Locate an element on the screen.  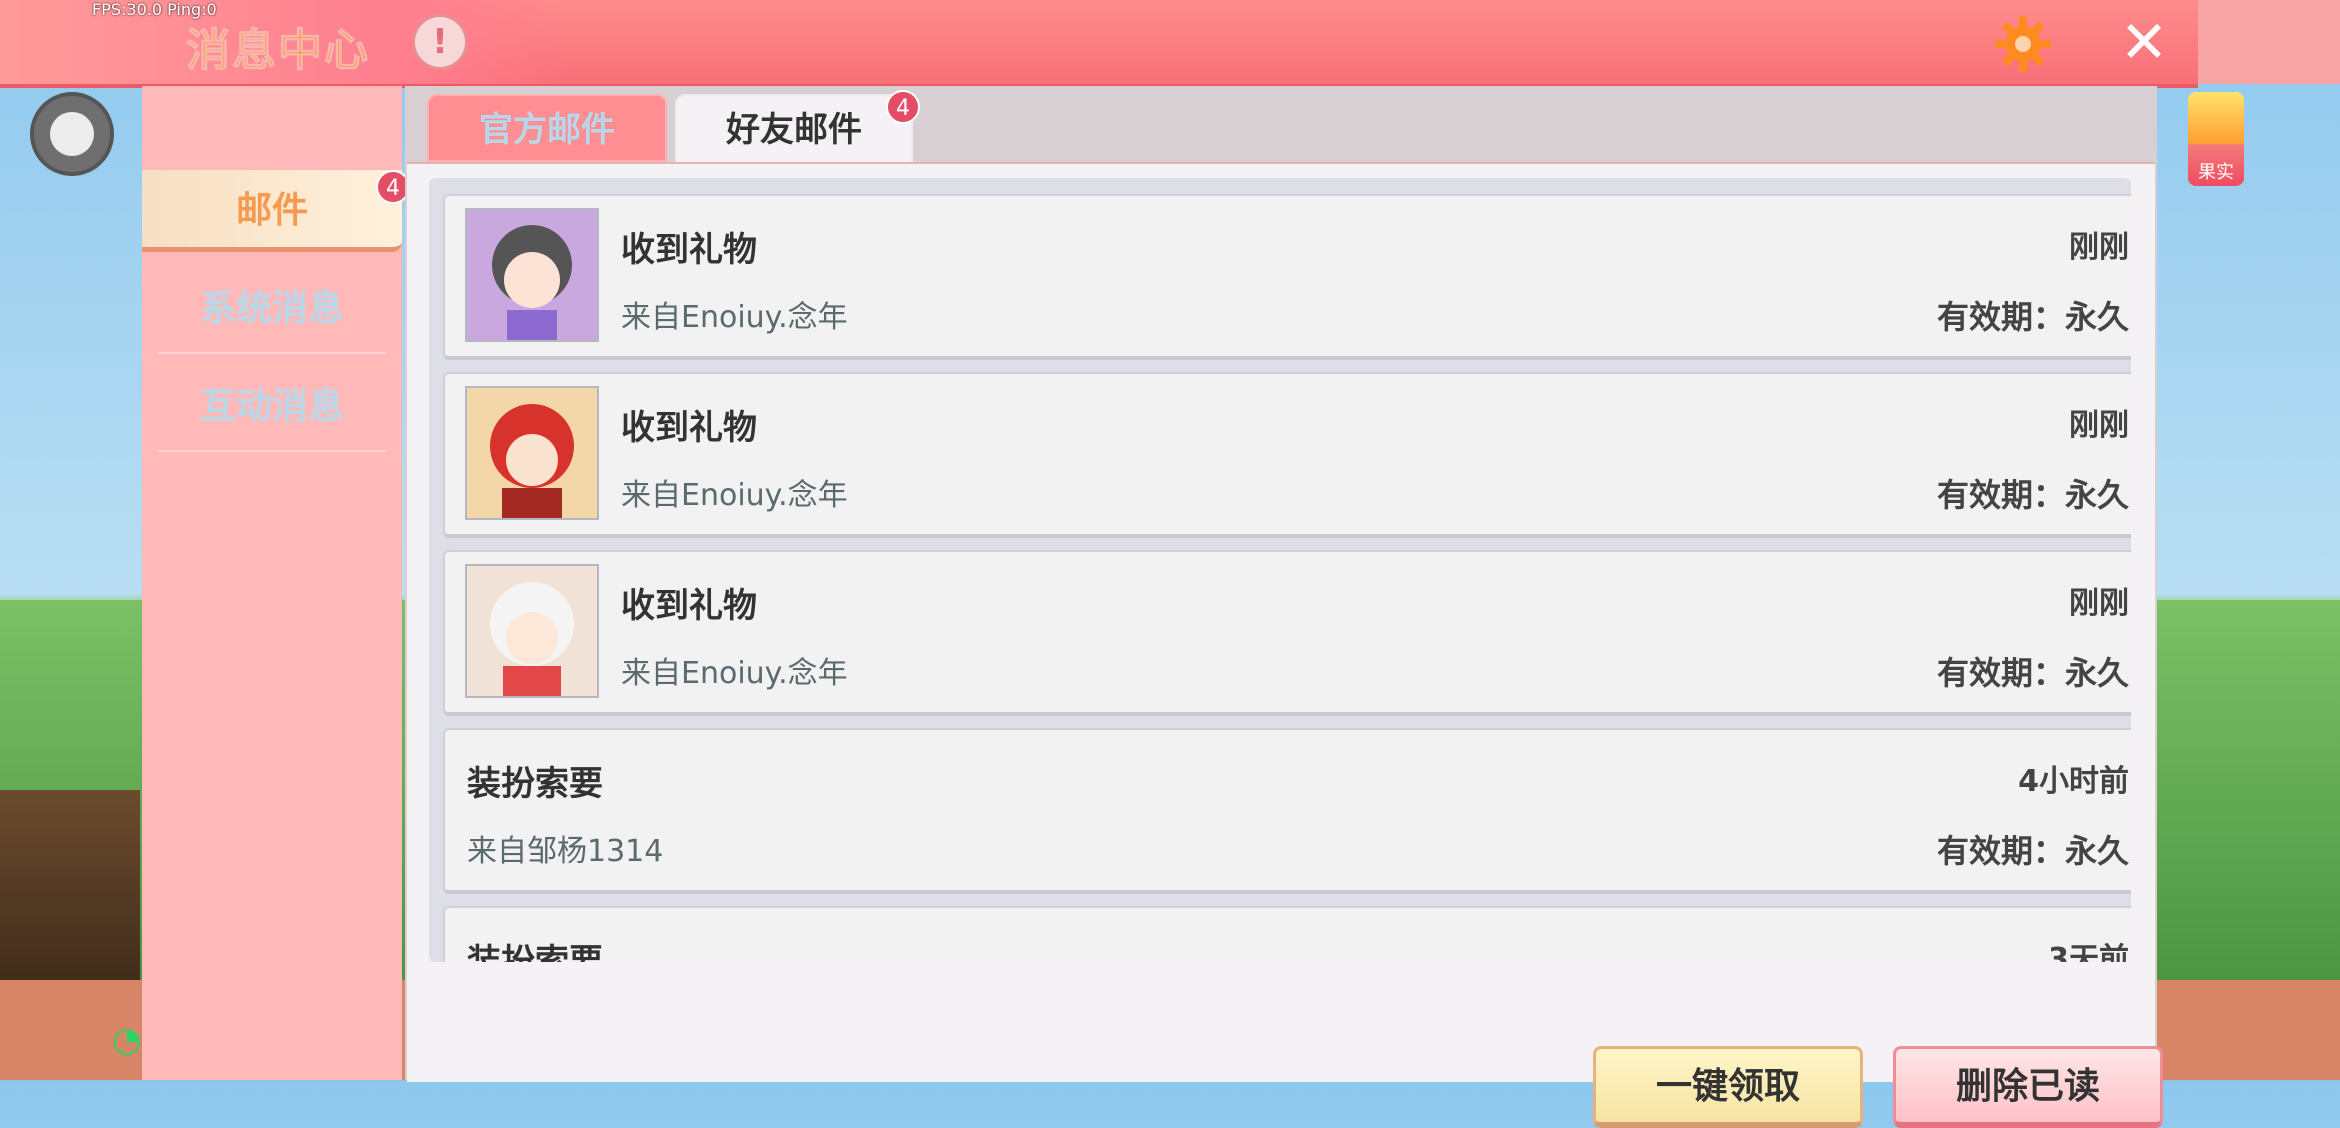
gear-icon is located at coordinates (2023, 44).